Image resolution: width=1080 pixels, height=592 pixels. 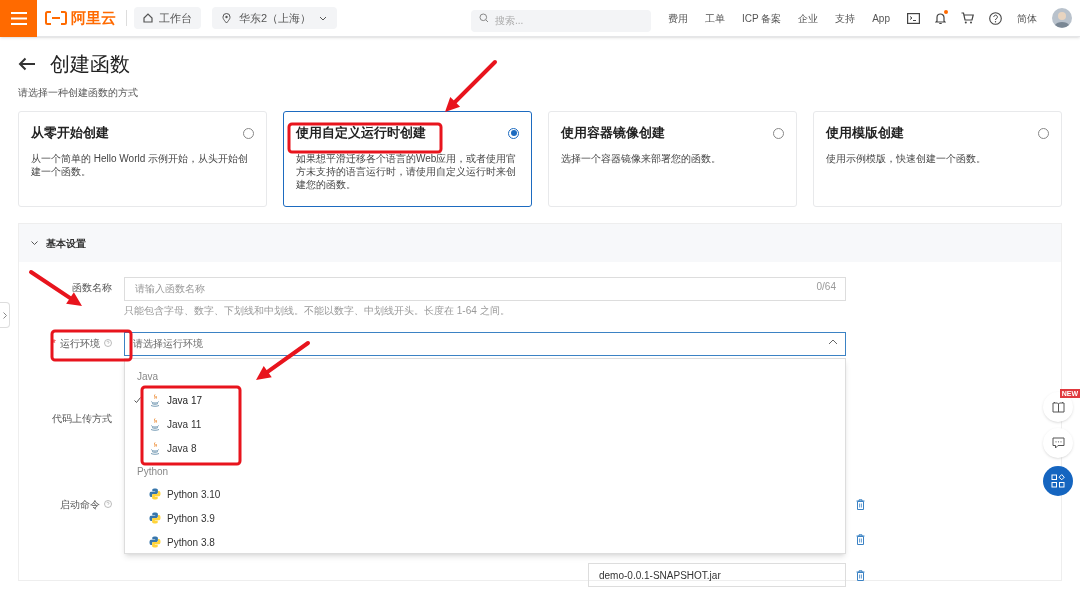 What do you see at coordinates (641, 158) in the screenshot?
I see `card-description: 选择一个容器镜像来部署您的函数。` at bounding box center [641, 158].